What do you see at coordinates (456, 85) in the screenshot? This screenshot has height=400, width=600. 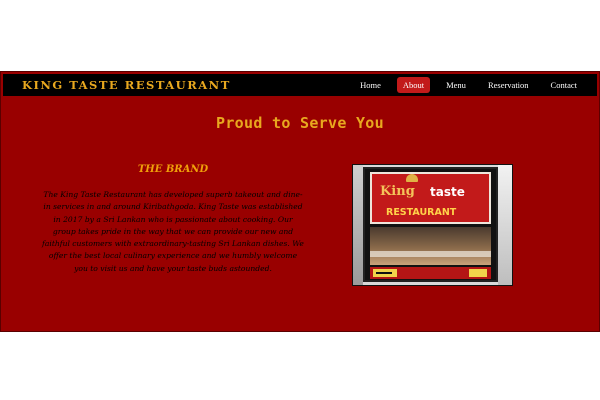 I see `nav-menu: Menu` at bounding box center [456, 85].